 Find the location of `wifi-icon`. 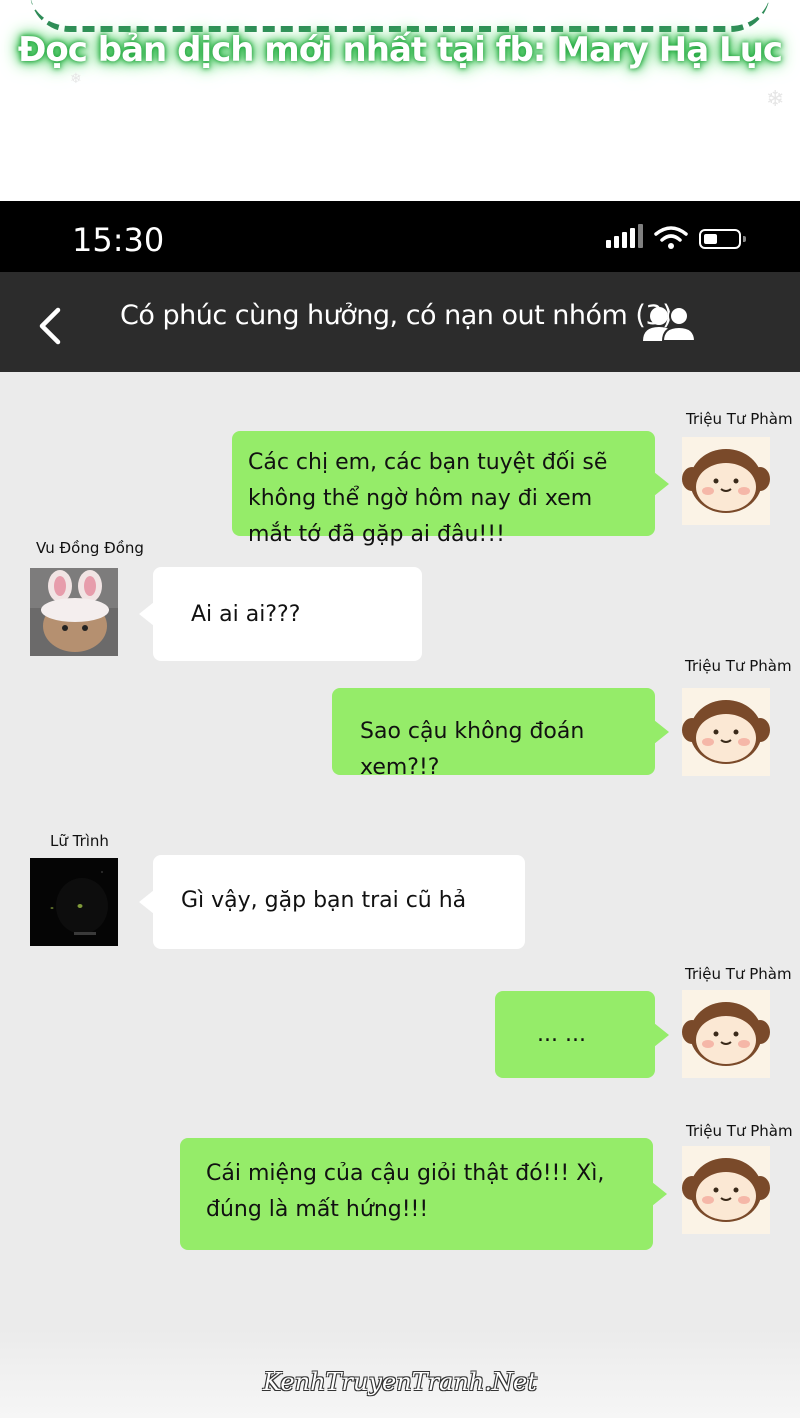

wifi-icon is located at coordinates (671, 237).